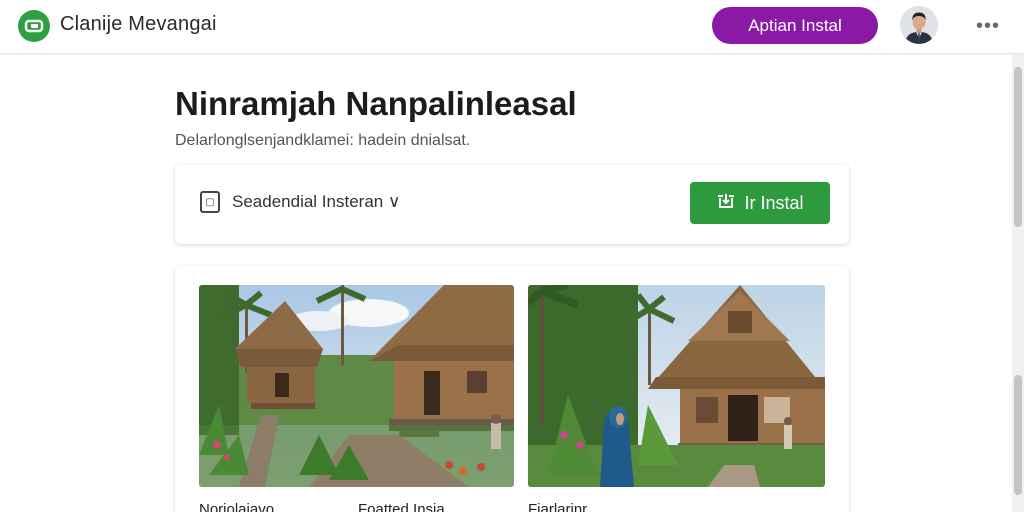  I want to click on app-title: Clanije Mevangai, so click(138, 24).